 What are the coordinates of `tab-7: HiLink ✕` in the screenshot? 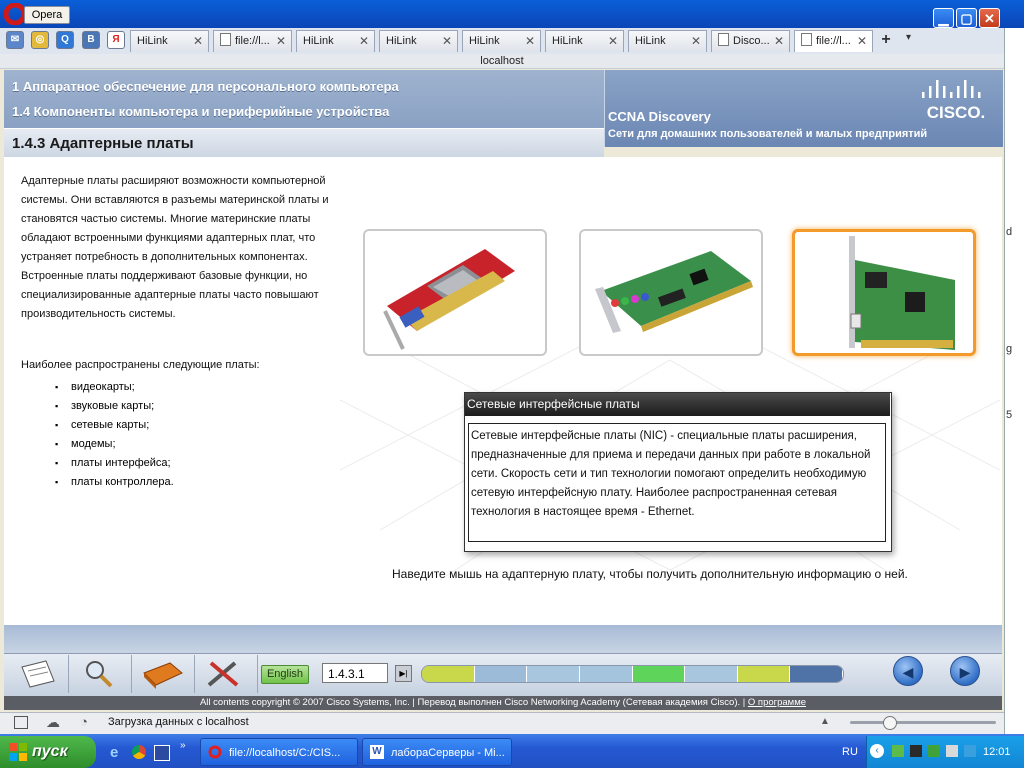 It's located at (667, 41).